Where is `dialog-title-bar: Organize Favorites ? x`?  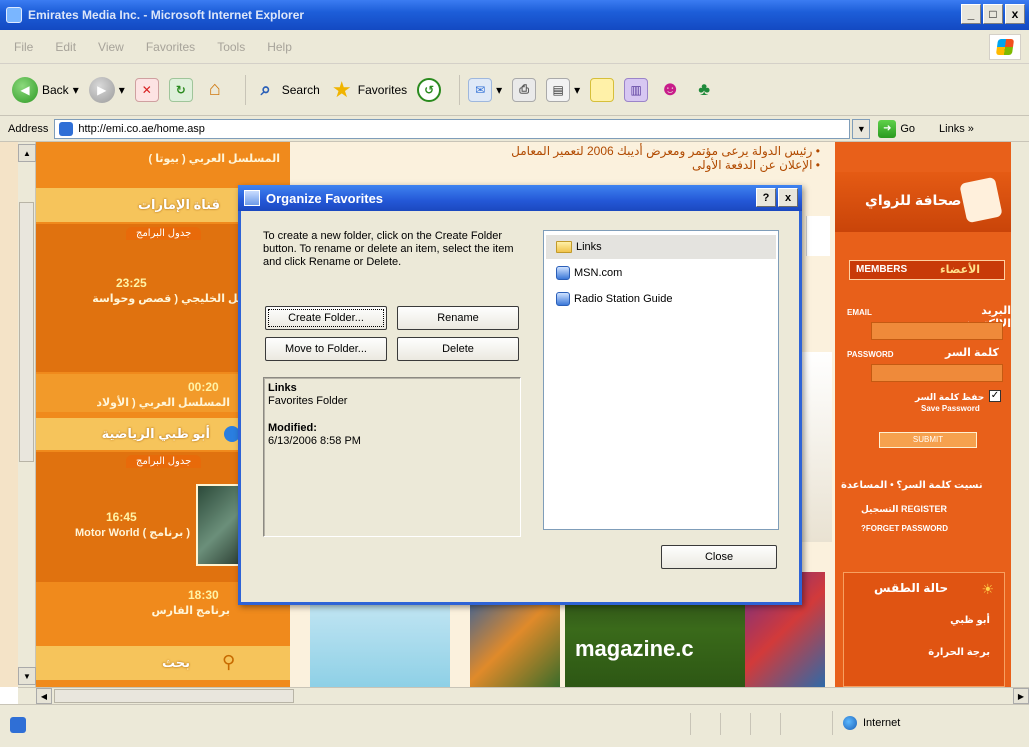 dialog-title-bar: Organize Favorites ? x is located at coordinates (520, 198).